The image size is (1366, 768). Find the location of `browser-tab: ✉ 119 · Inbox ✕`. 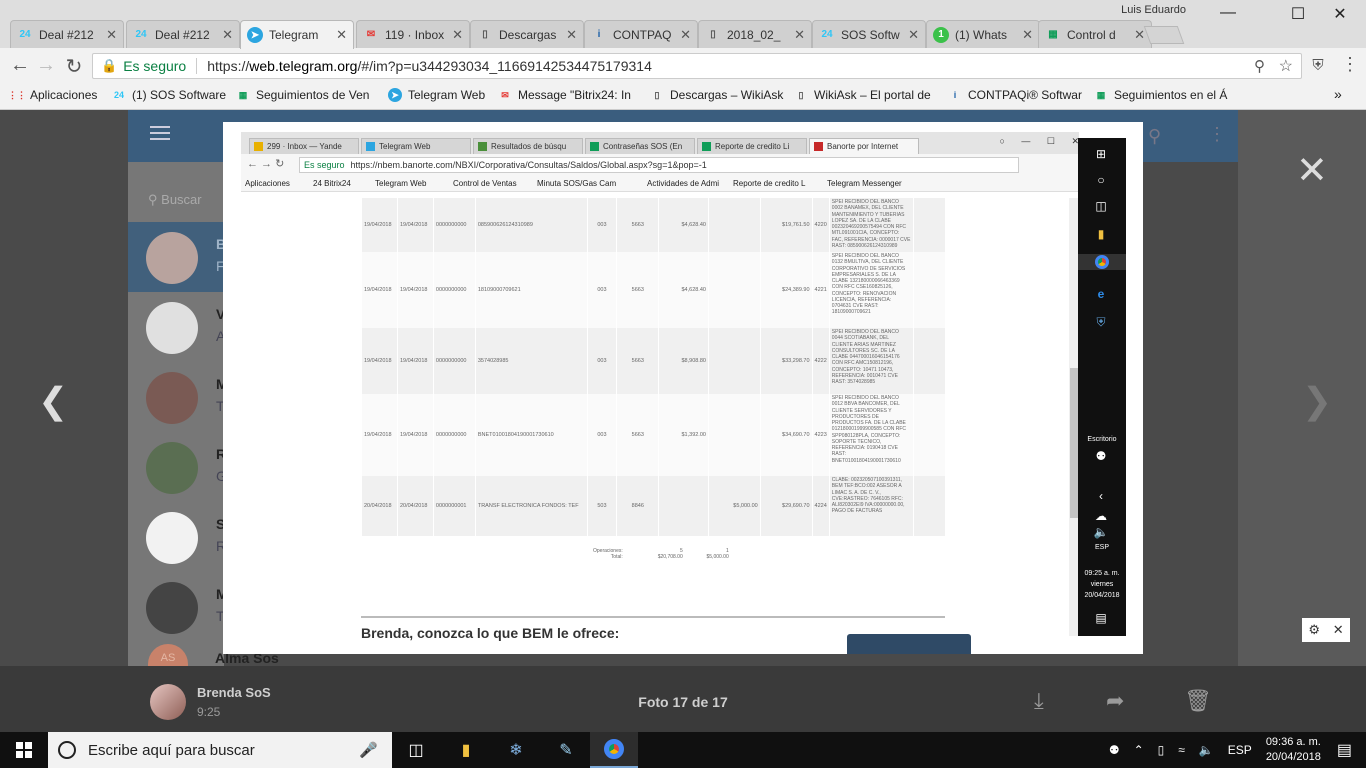

browser-tab: ✉ 119 · Inbox ✕ is located at coordinates (413, 34).